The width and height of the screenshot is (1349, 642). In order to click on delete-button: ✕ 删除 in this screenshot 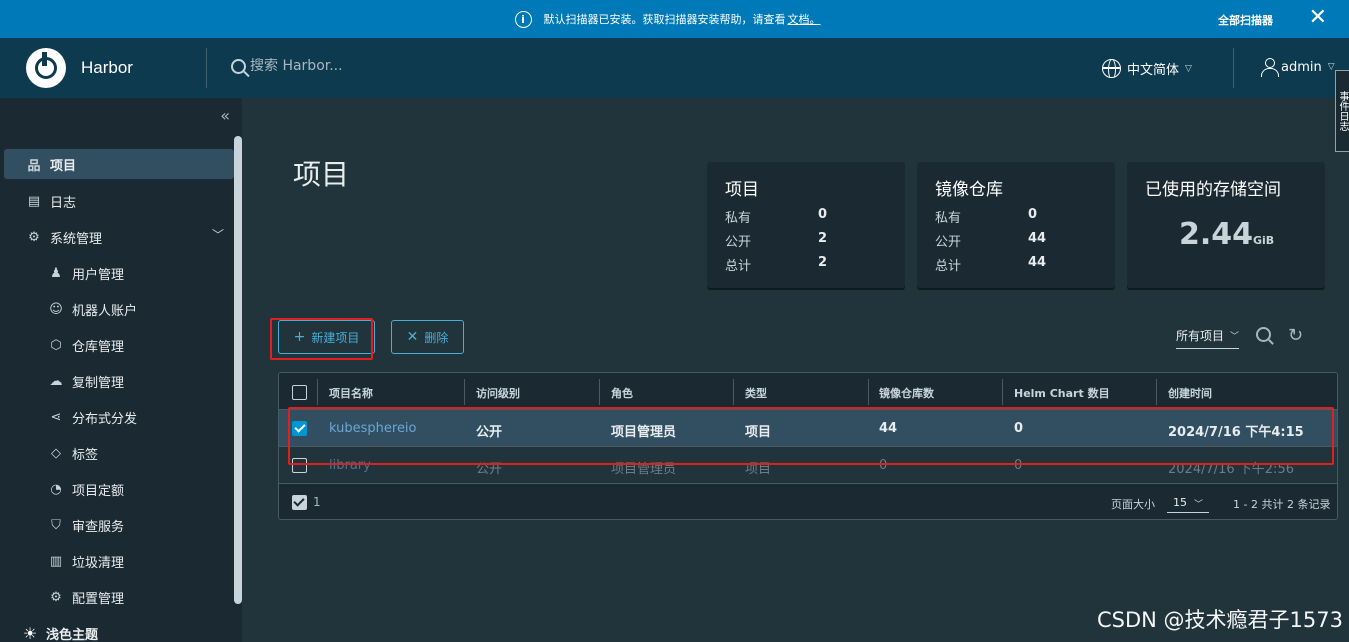, I will do `click(427, 337)`.